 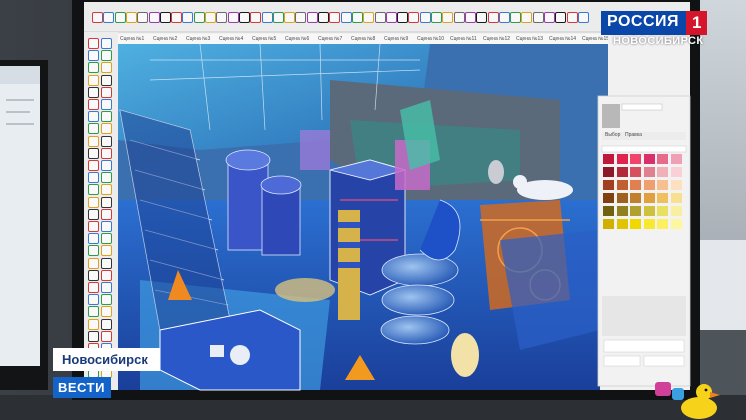 I want to click on scene-tab: Сцена №9, so click(x=396, y=39).